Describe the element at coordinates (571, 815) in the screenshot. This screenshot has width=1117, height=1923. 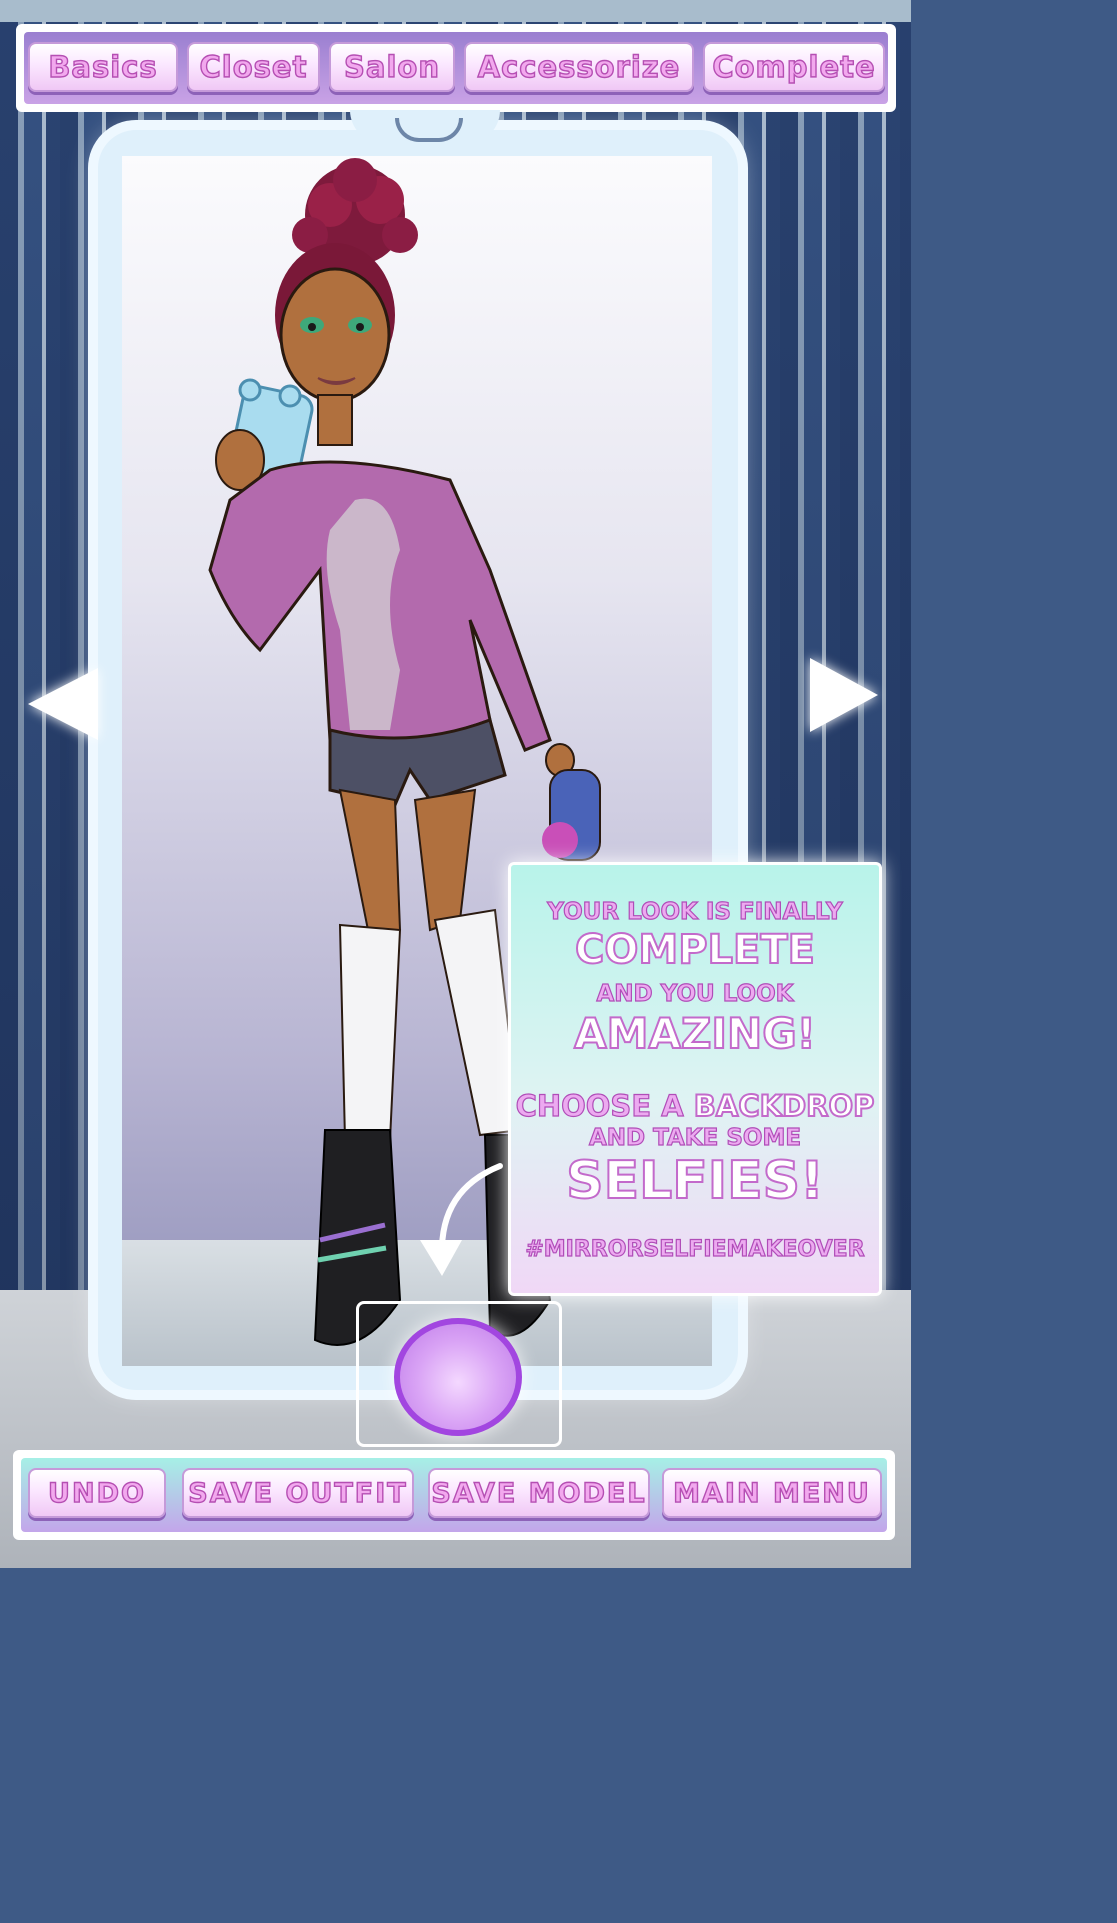
I see `voodoo-doll` at that location.